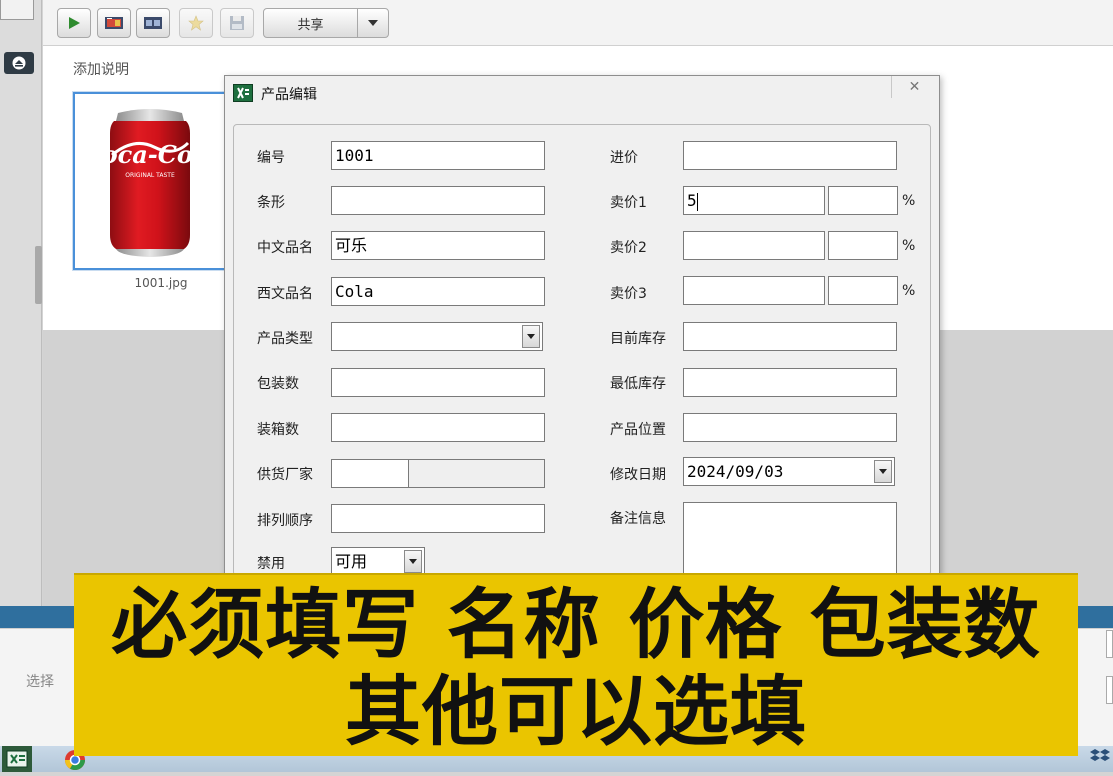 This screenshot has height=776, width=1113. I want to click on disabled-select: 可用, so click(378, 561).